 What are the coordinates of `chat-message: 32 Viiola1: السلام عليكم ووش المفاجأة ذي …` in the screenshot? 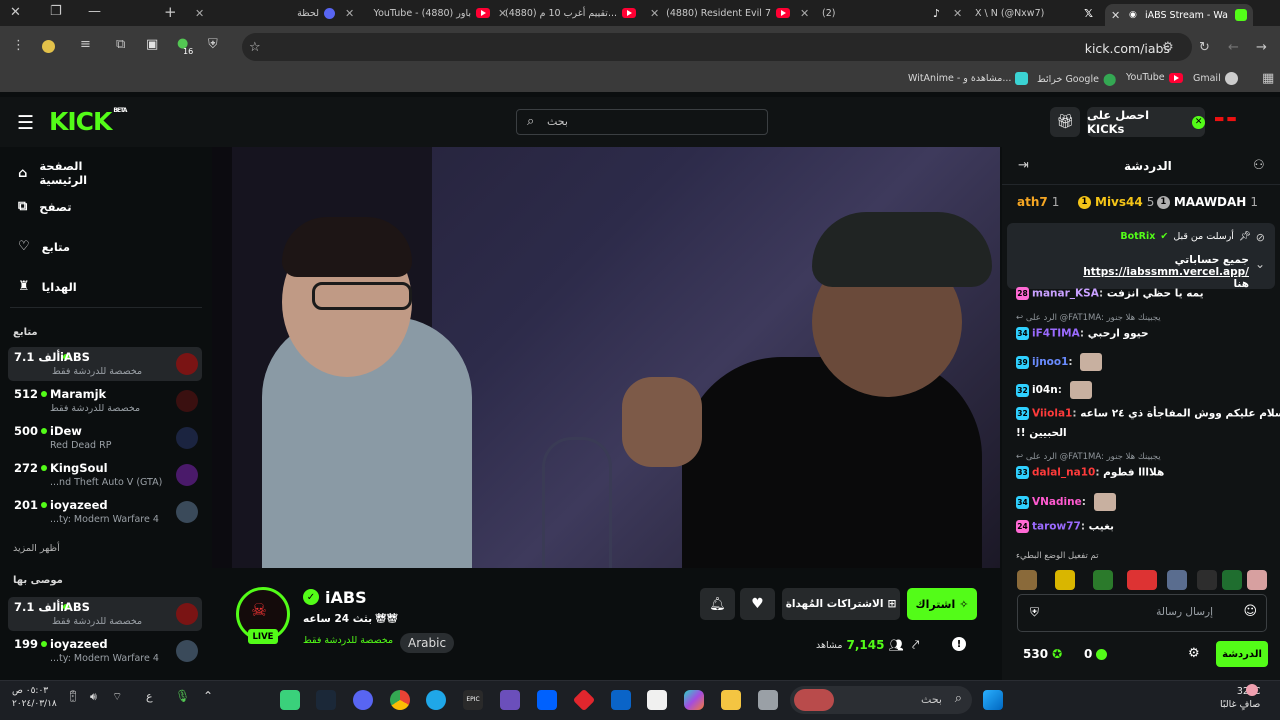 It's located at (1148, 413).